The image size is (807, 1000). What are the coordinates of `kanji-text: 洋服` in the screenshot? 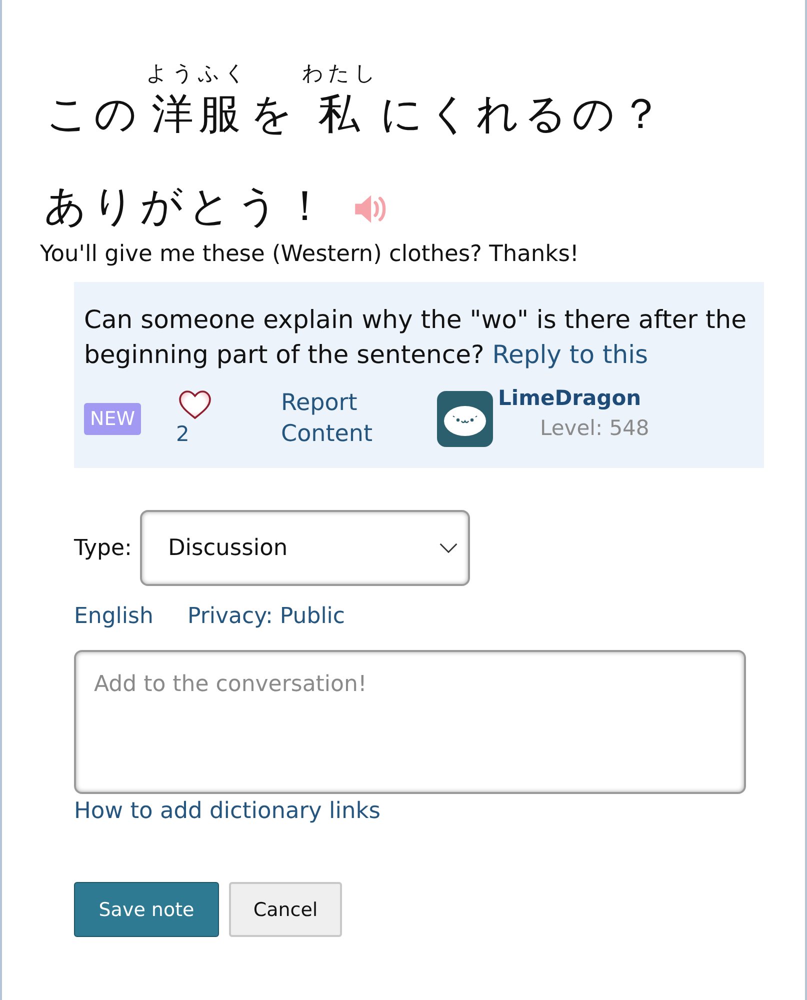 It's located at (198, 114).